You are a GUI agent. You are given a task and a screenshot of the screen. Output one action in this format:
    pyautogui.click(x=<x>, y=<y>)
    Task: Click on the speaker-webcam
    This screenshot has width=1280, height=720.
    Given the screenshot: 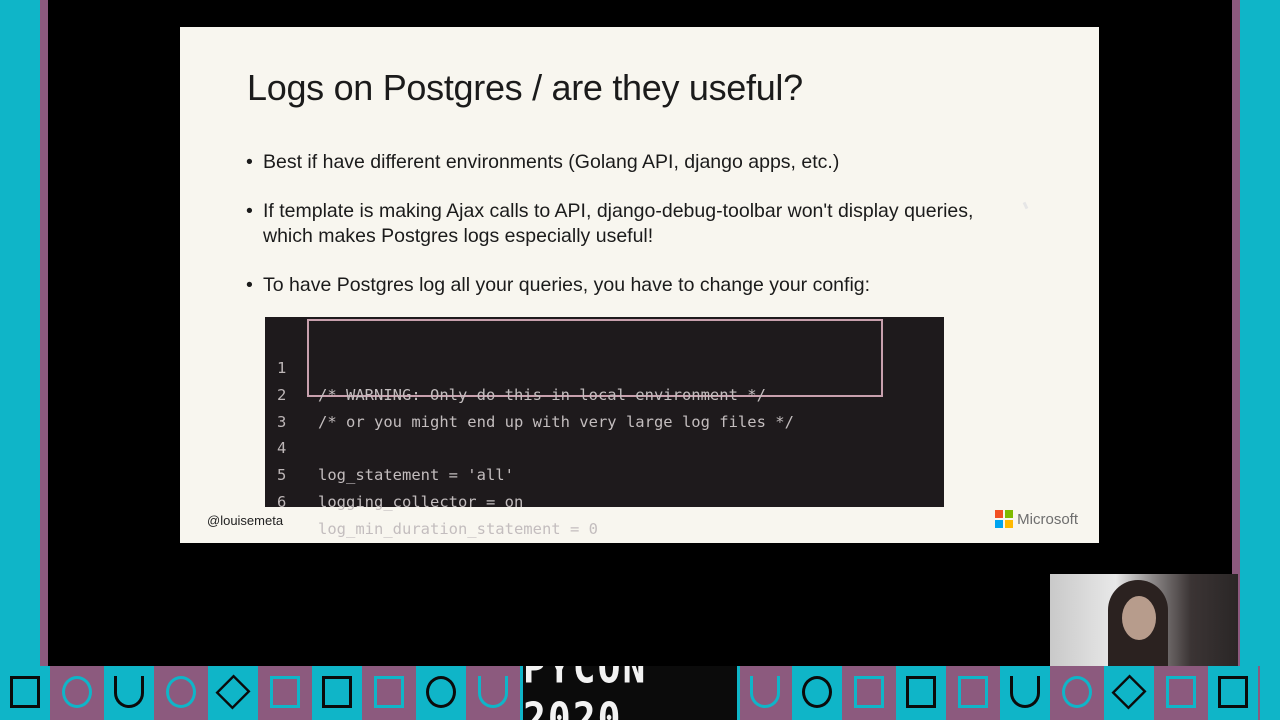 What is the action you would take?
    pyautogui.click(x=1144, y=620)
    